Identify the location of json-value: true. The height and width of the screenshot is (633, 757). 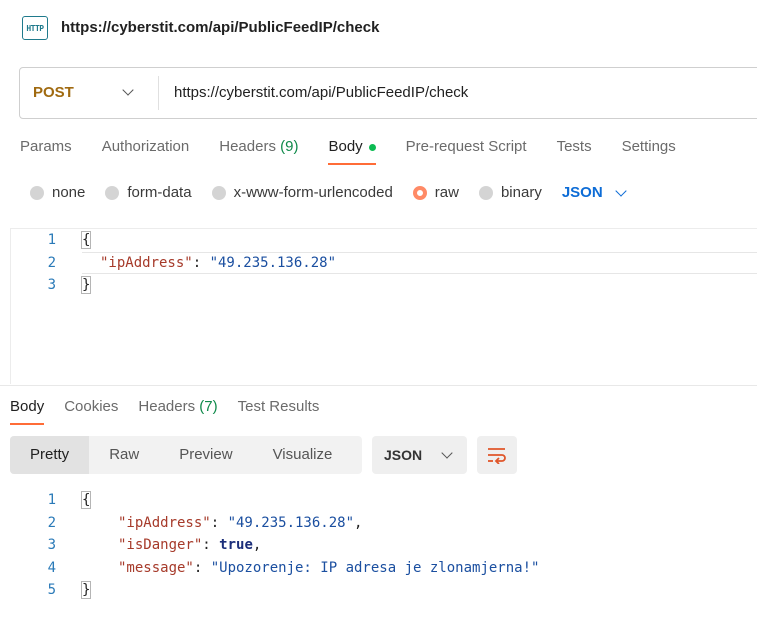
(236, 545).